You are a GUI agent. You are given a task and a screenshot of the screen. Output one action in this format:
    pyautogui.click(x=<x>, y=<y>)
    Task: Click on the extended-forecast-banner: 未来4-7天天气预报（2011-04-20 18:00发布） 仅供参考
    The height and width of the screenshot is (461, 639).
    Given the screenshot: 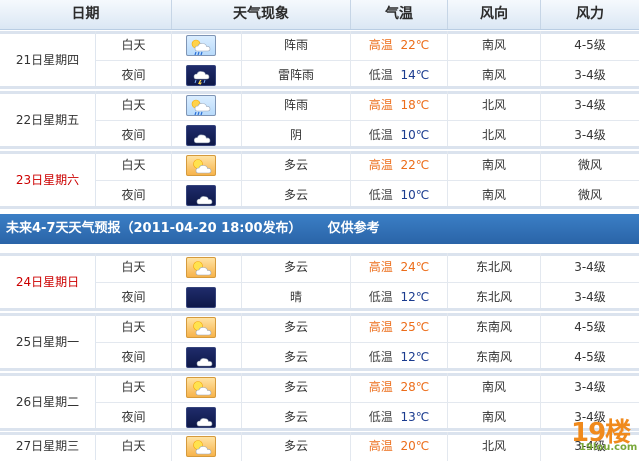 What is the action you would take?
    pyautogui.click(x=319, y=229)
    